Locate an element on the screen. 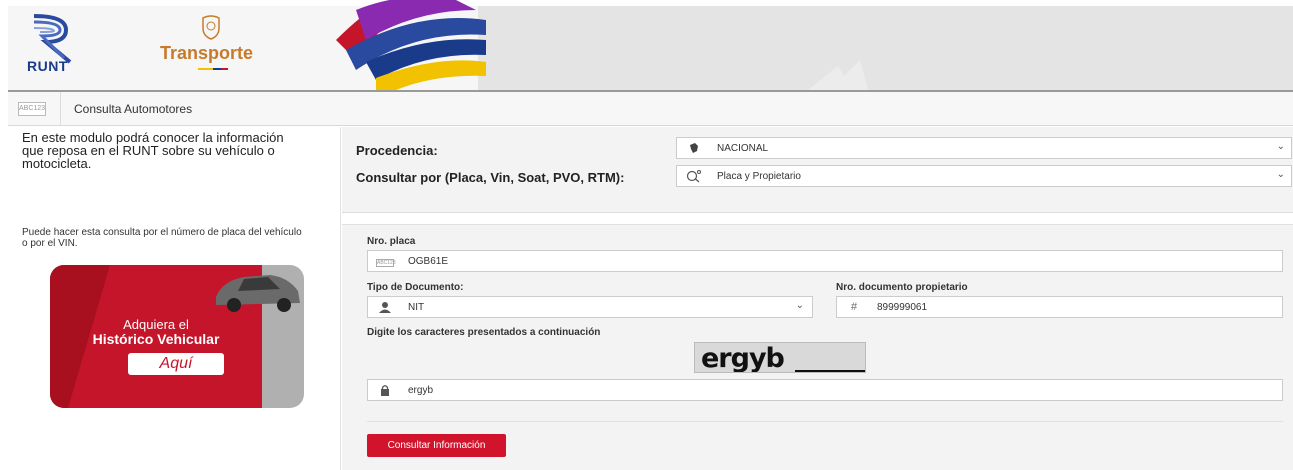 The image size is (1293, 470). banner-aqui-button: Aquí is located at coordinates (176, 364).